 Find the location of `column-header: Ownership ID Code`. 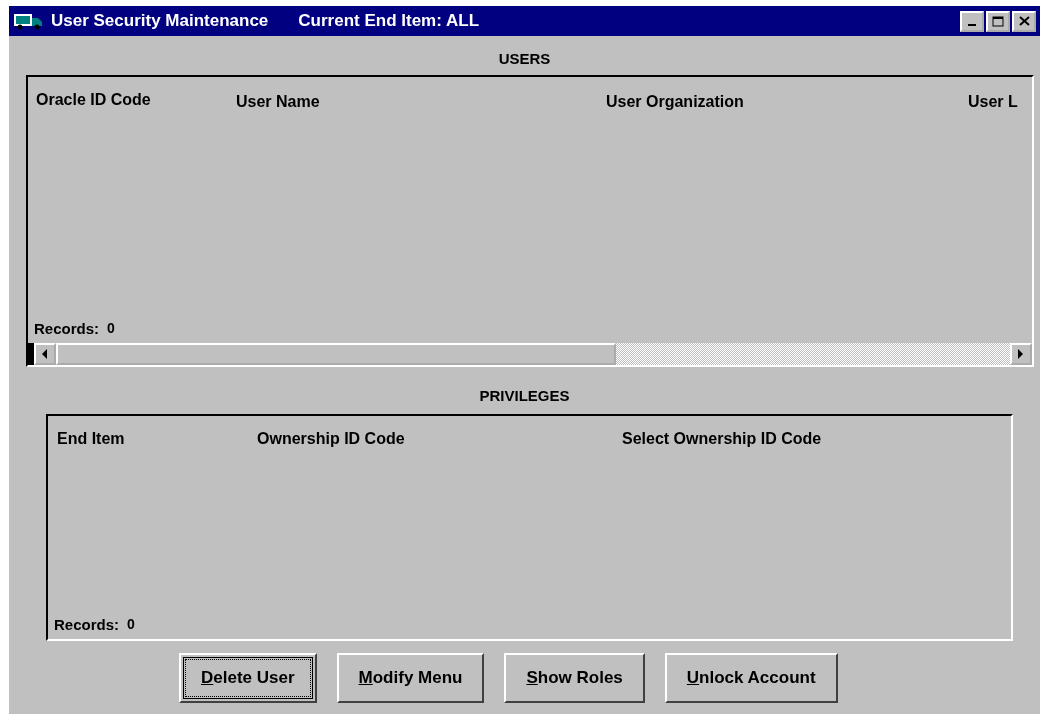

column-header: Ownership ID Code is located at coordinates (331, 439).